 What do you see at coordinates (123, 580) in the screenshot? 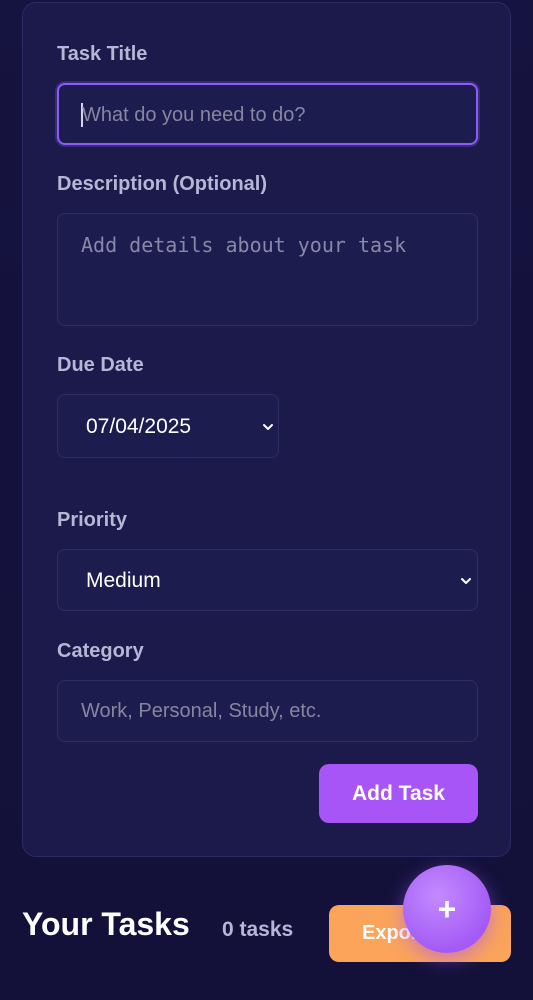
I see `priority-value: Medium` at bounding box center [123, 580].